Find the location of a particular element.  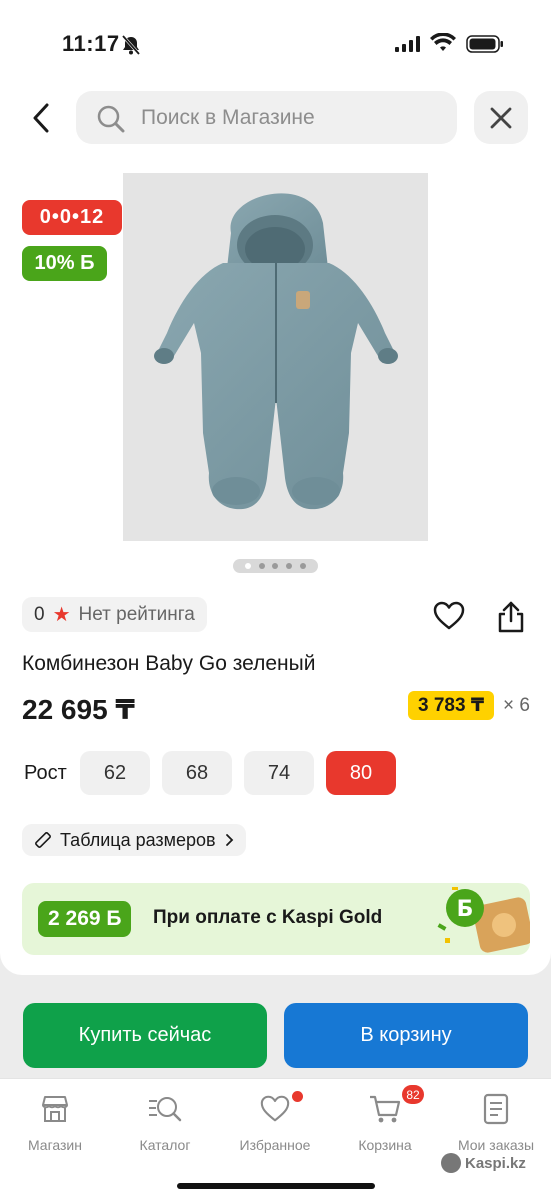

home-indicator is located at coordinates (276, 1186).